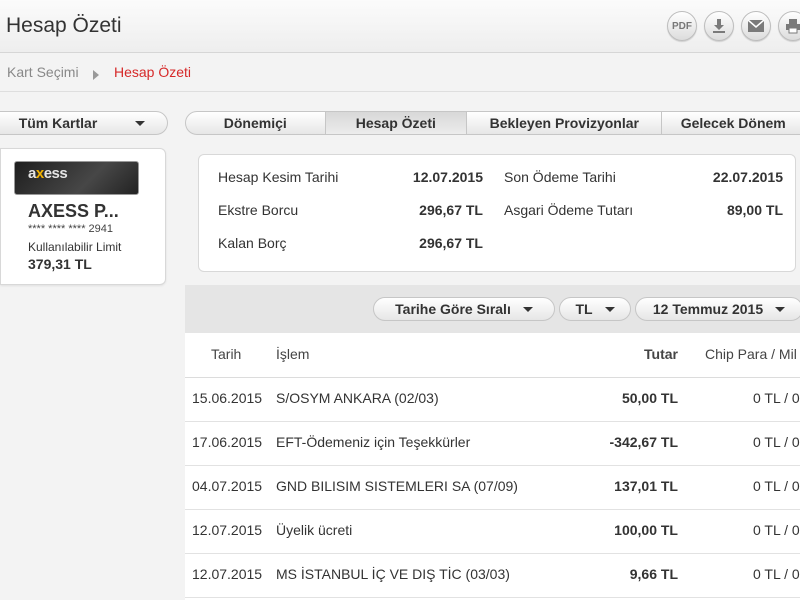  Describe the element at coordinates (48, 173) in the screenshot. I see `axess-logo: axess` at that location.